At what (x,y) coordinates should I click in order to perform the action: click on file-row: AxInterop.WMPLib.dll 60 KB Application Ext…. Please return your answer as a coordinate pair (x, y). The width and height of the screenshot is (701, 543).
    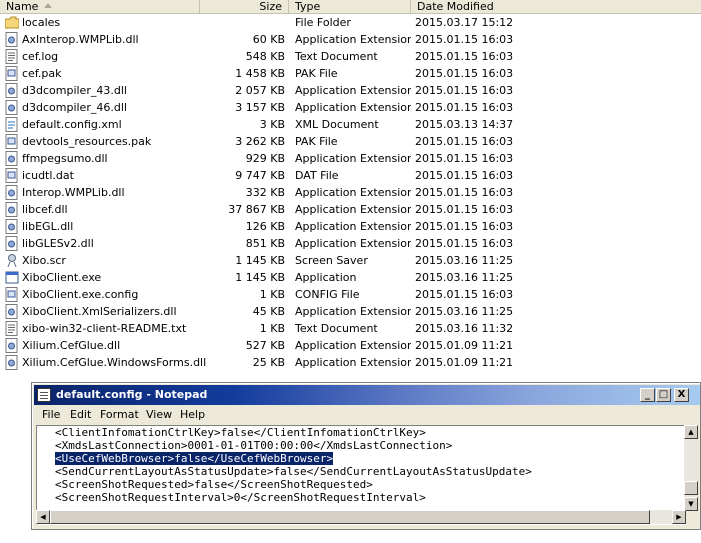
    Looking at the image, I should click on (350, 39).